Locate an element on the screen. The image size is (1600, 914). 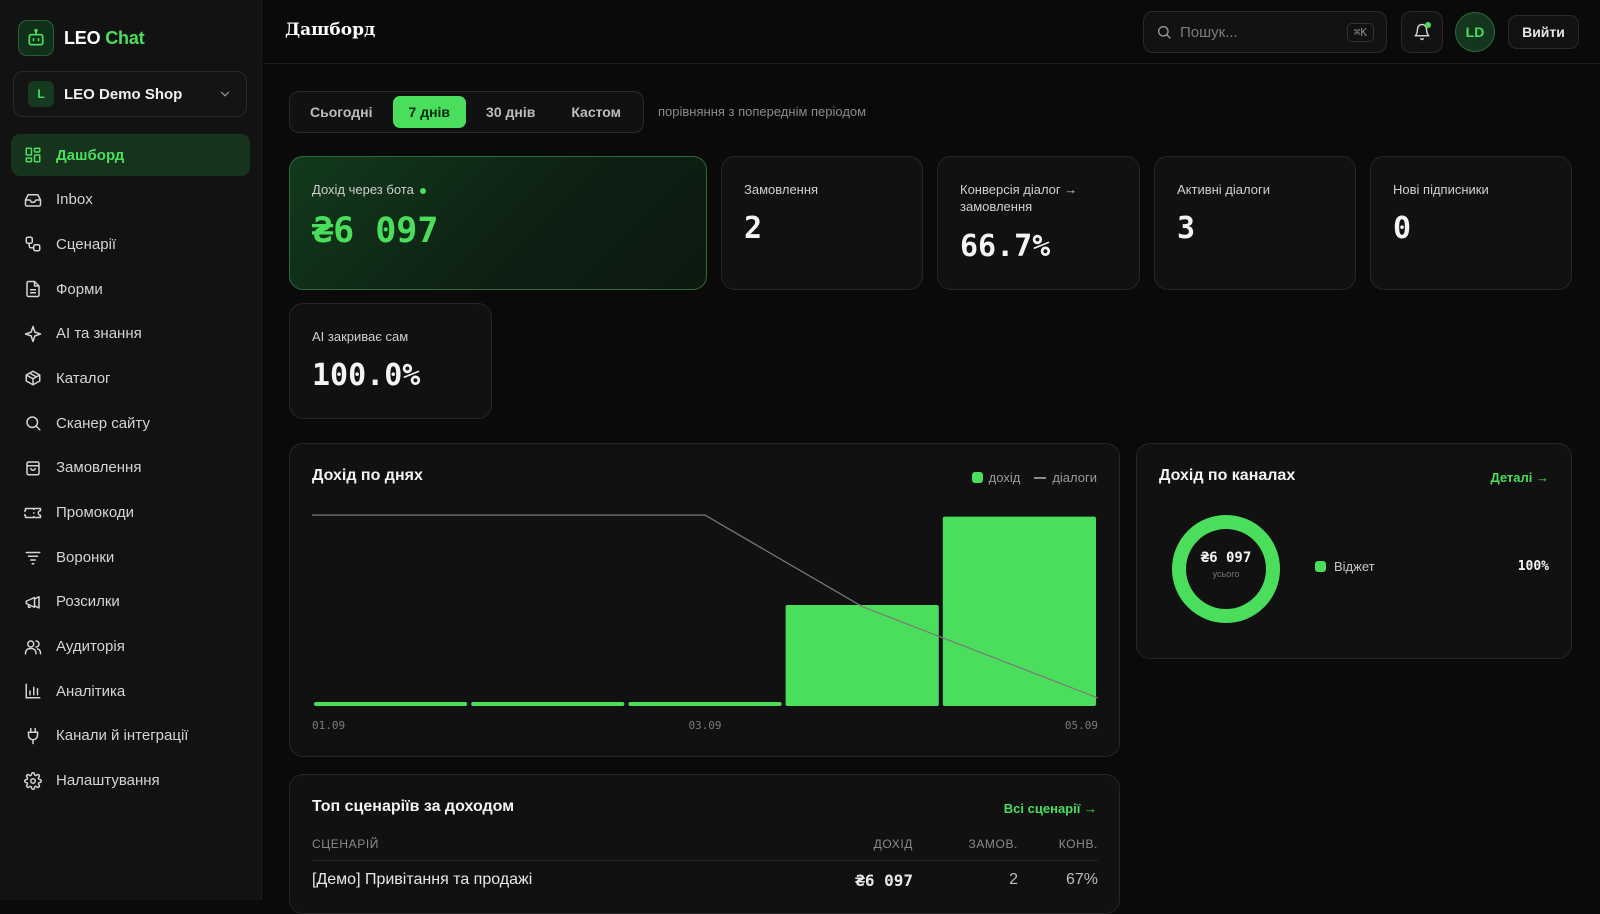
sidebar-item-forms: Форми is located at coordinates (130, 289).